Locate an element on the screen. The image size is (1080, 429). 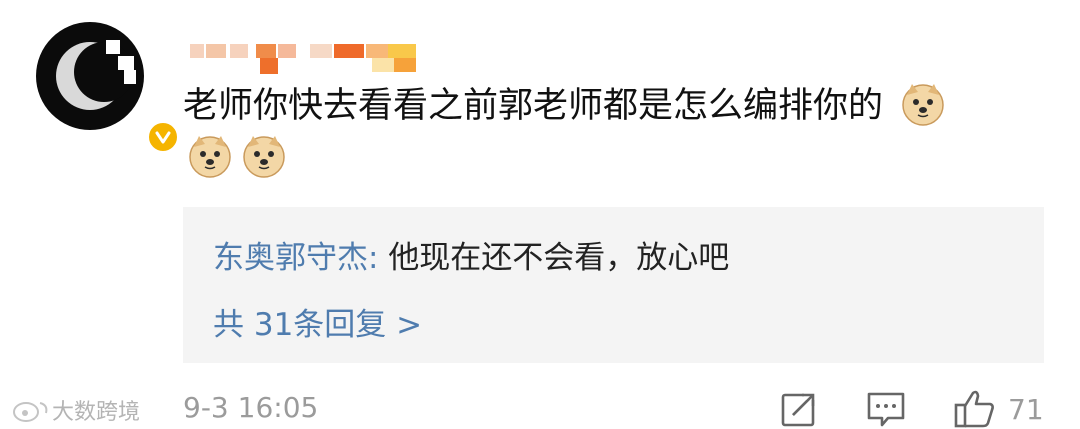
comment-button is located at coordinates (886, 409).